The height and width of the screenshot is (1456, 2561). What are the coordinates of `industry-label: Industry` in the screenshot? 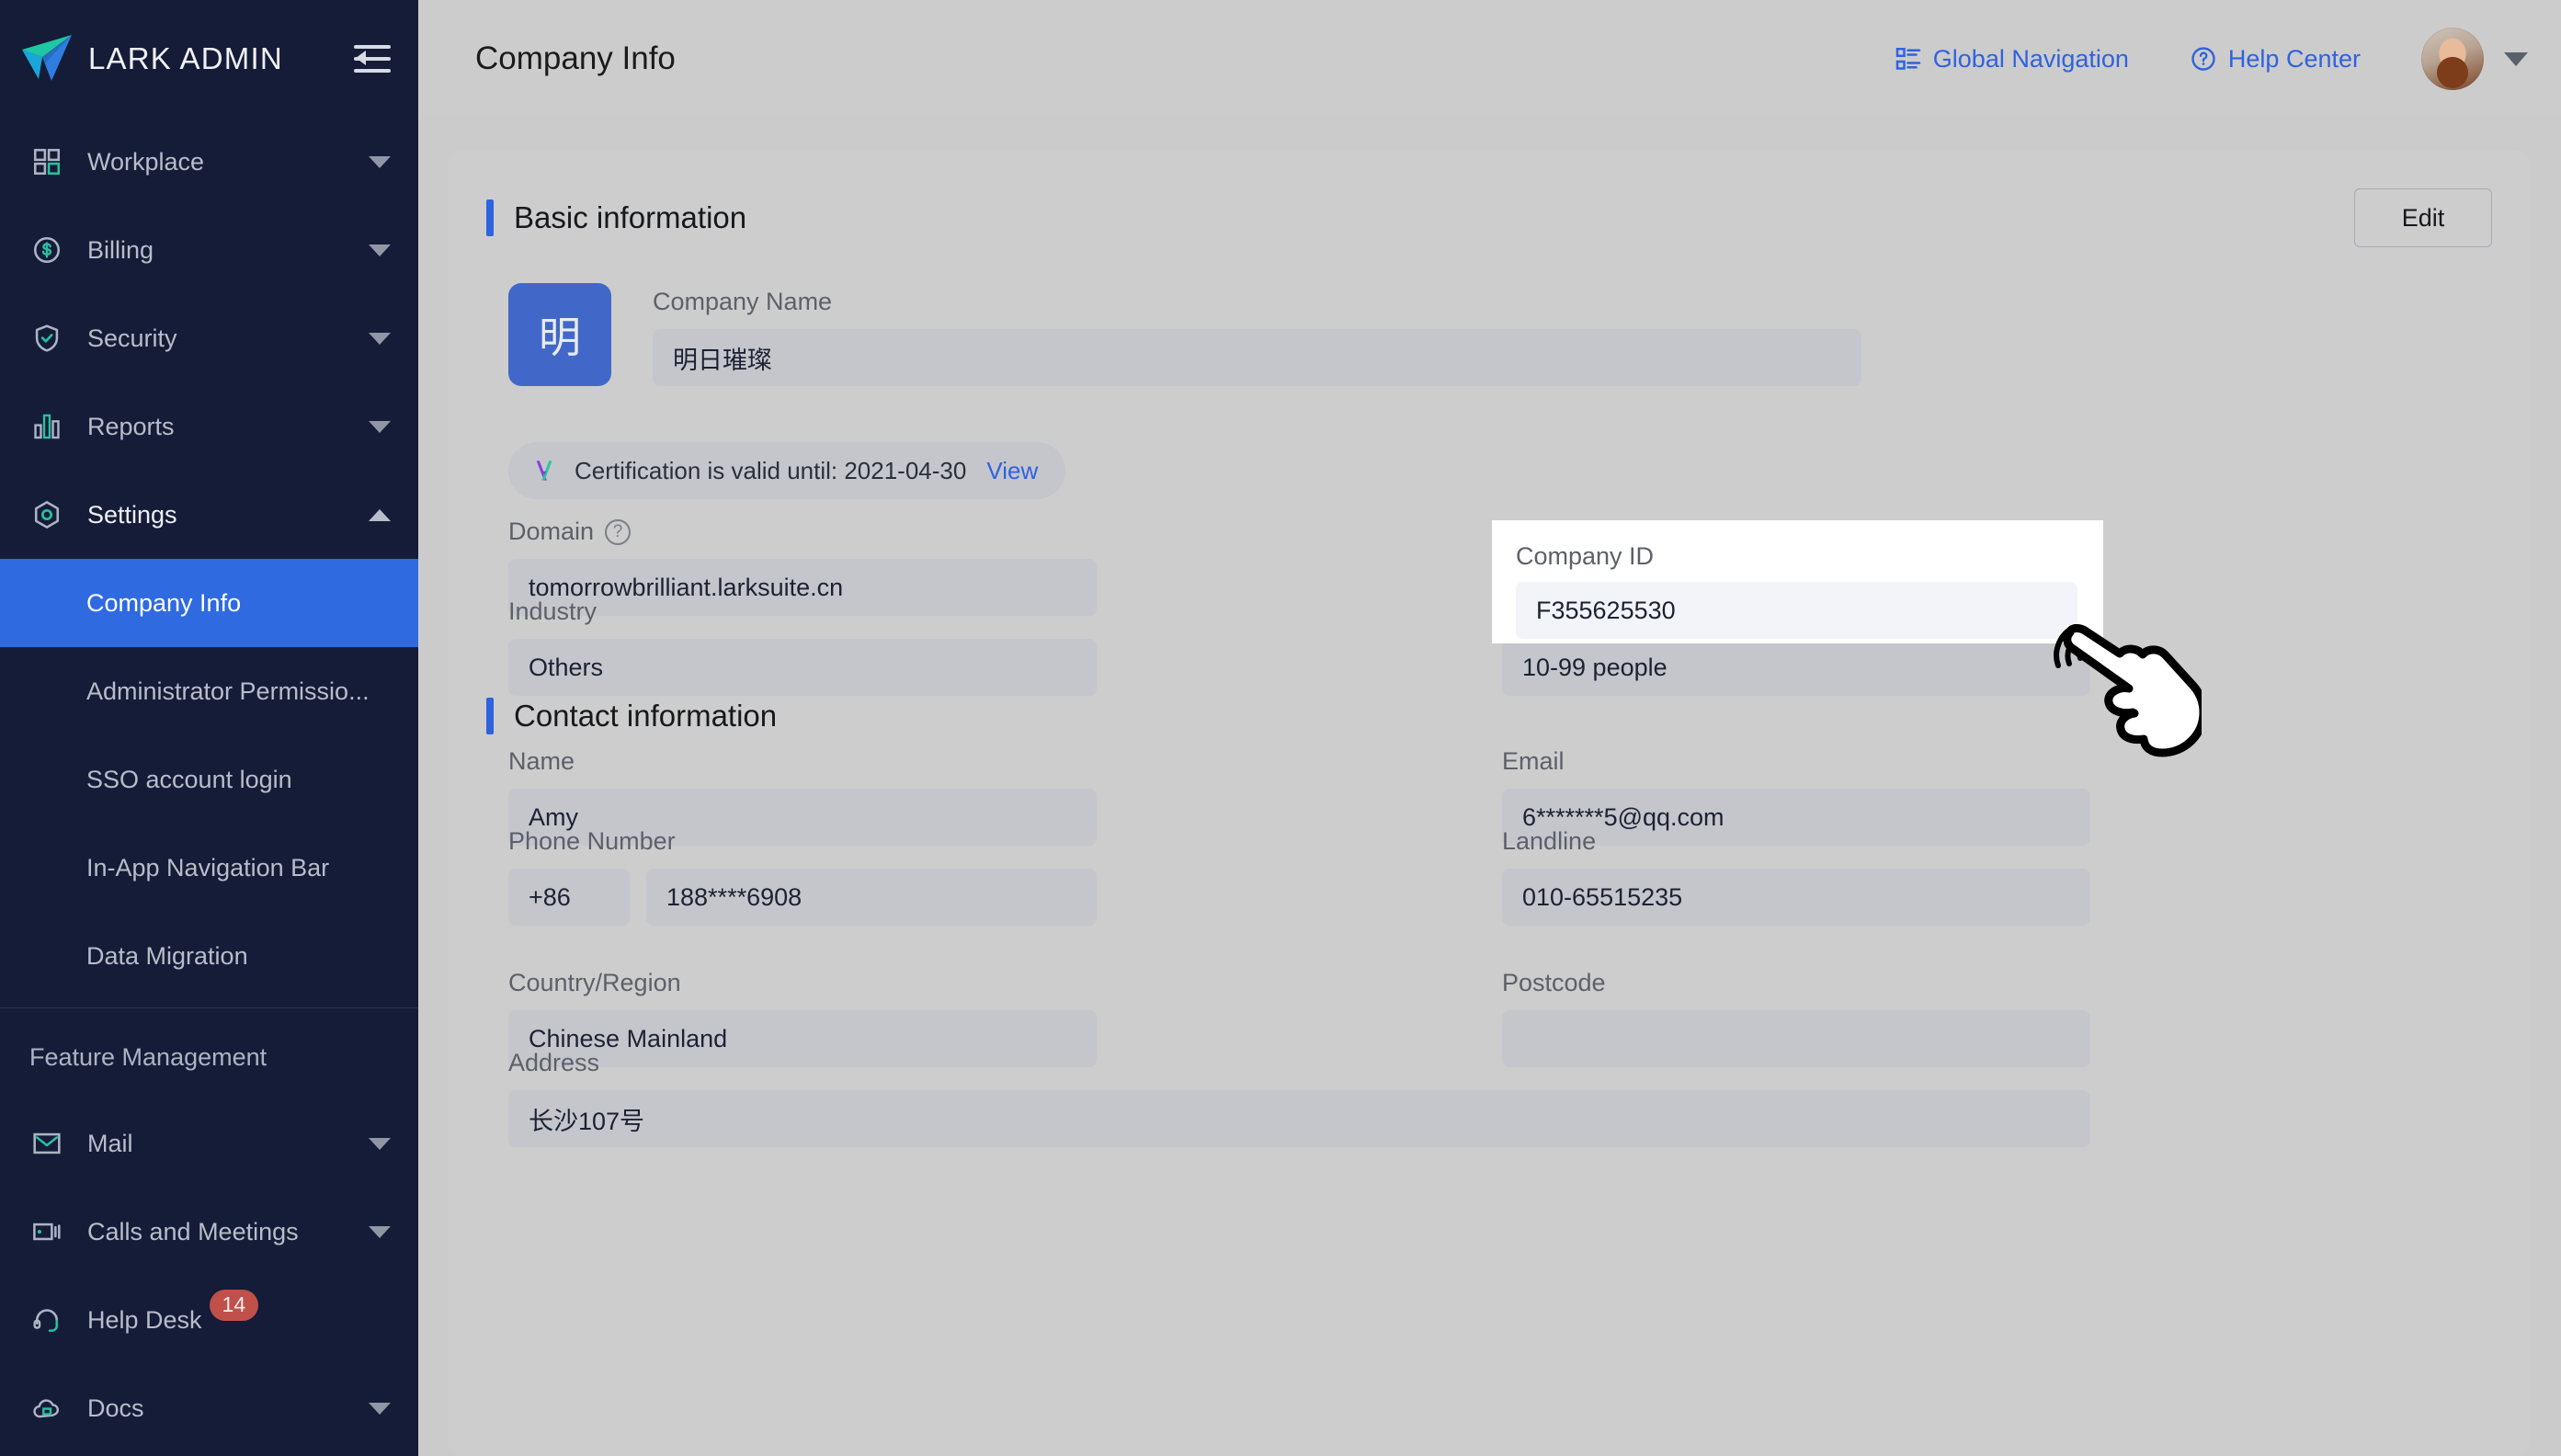 It's located at (553, 611).